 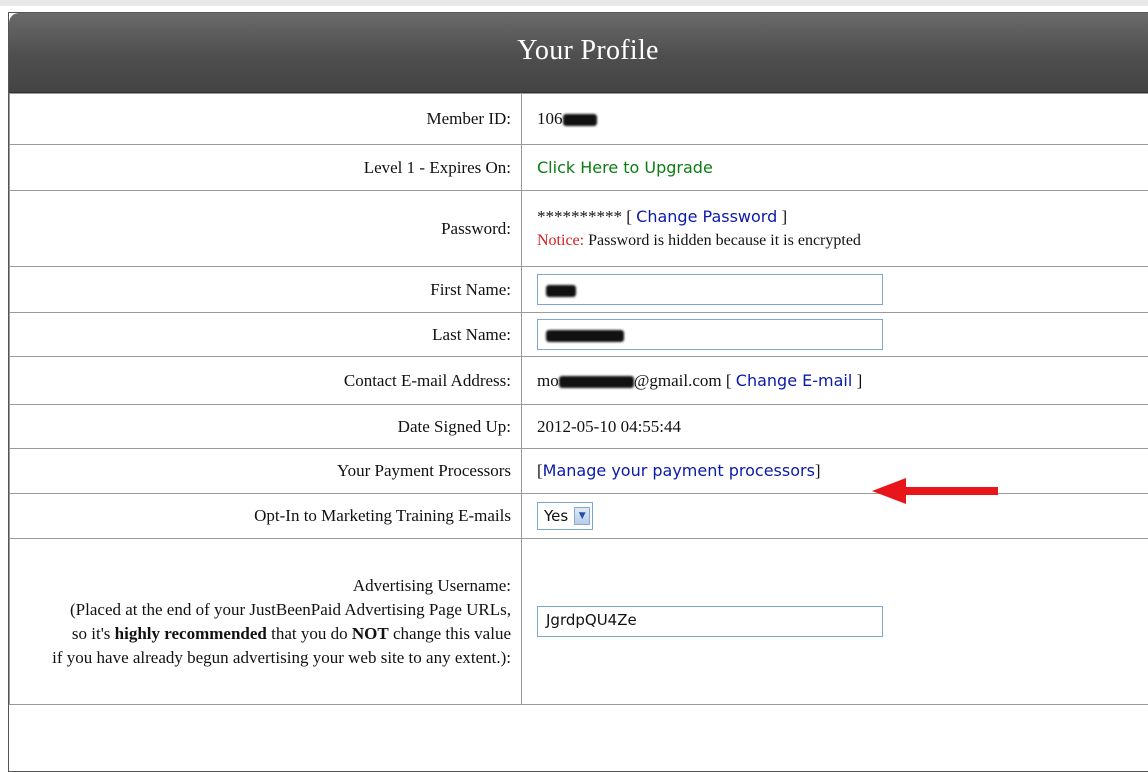 I want to click on member-id-value: 106, so click(x=835, y=119).